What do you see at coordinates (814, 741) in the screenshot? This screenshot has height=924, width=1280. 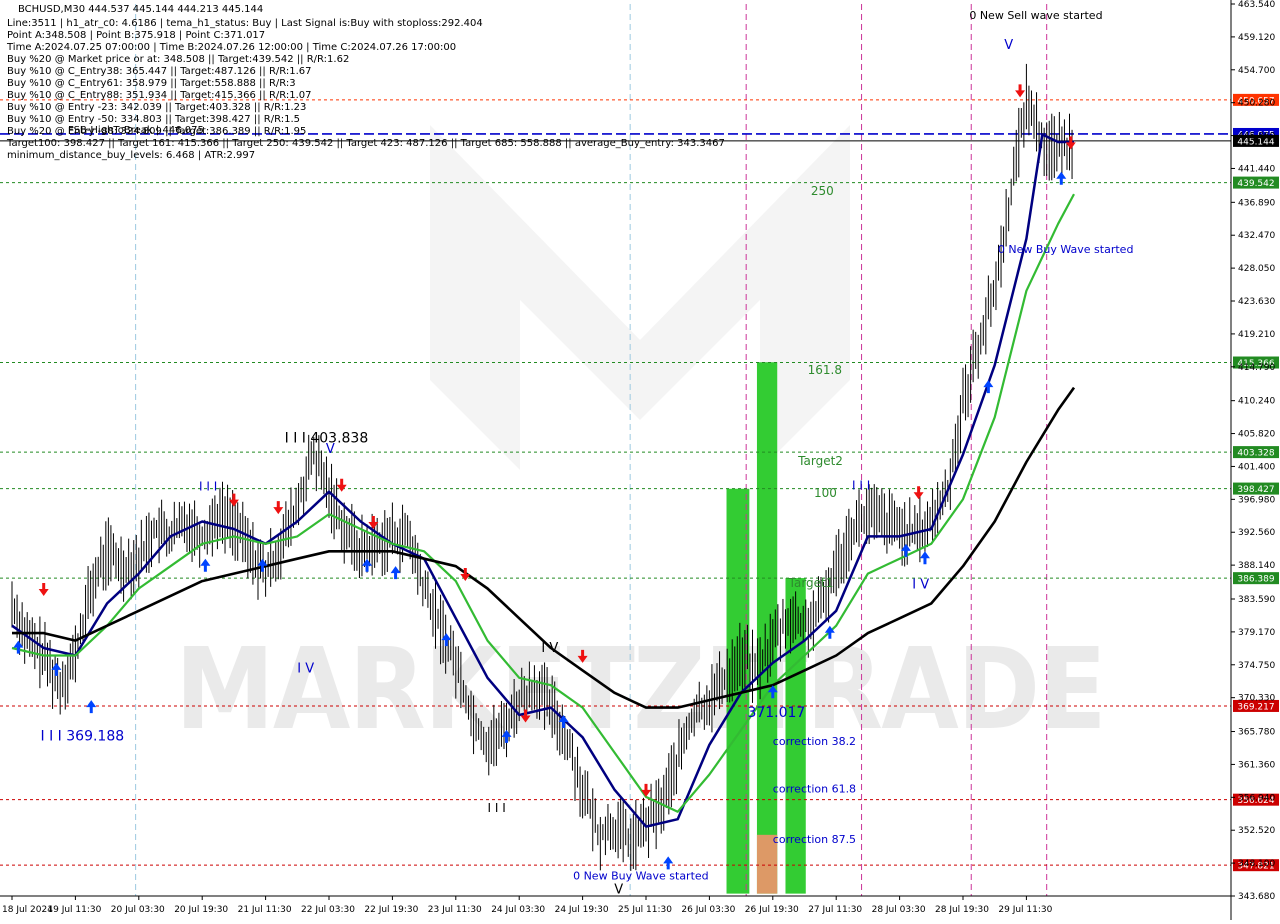 I see `chart-annotation: correction 38.2` at bounding box center [814, 741].